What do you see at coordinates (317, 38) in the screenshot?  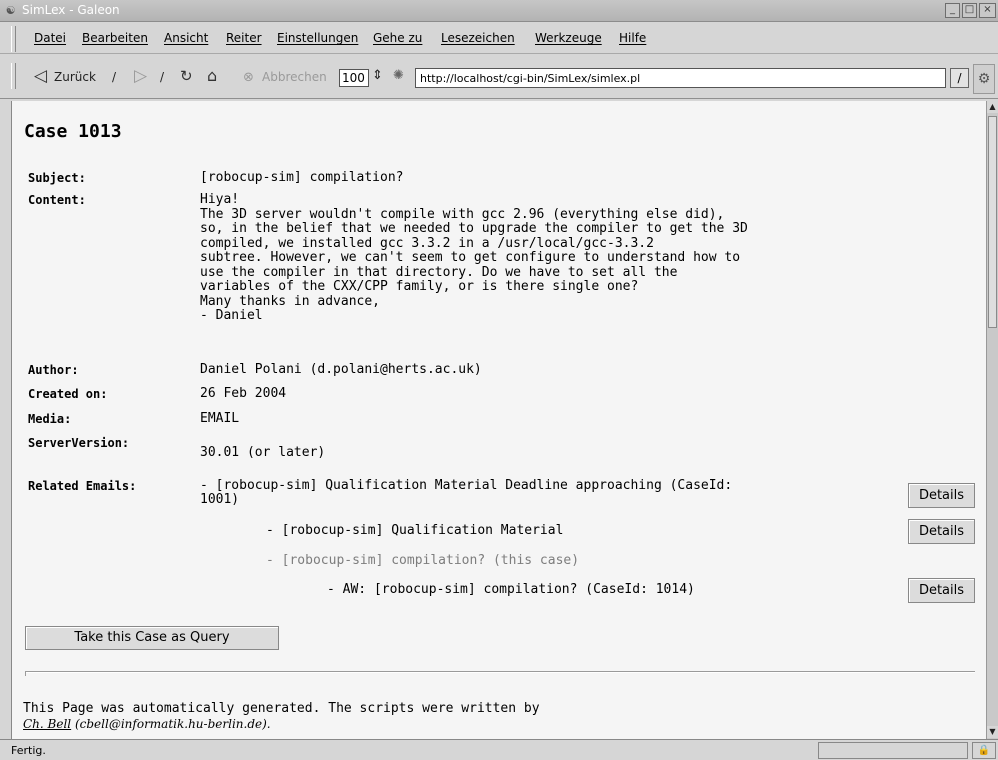 I see `menu-einstellungen: Einstellungen` at bounding box center [317, 38].